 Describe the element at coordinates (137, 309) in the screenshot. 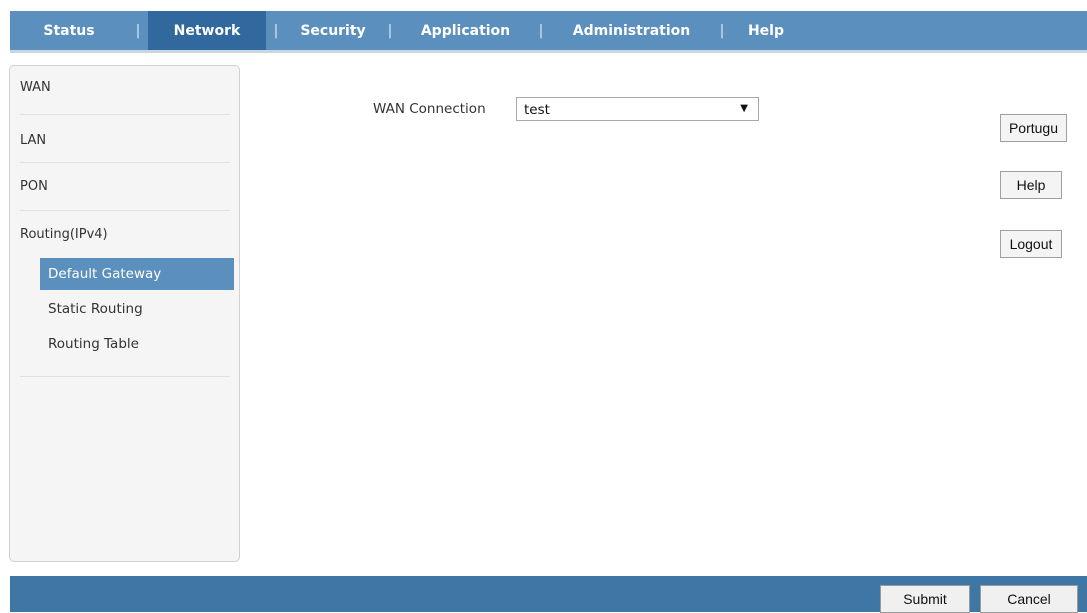

I see `submenu-item-static-routing: Static Routing` at that location.